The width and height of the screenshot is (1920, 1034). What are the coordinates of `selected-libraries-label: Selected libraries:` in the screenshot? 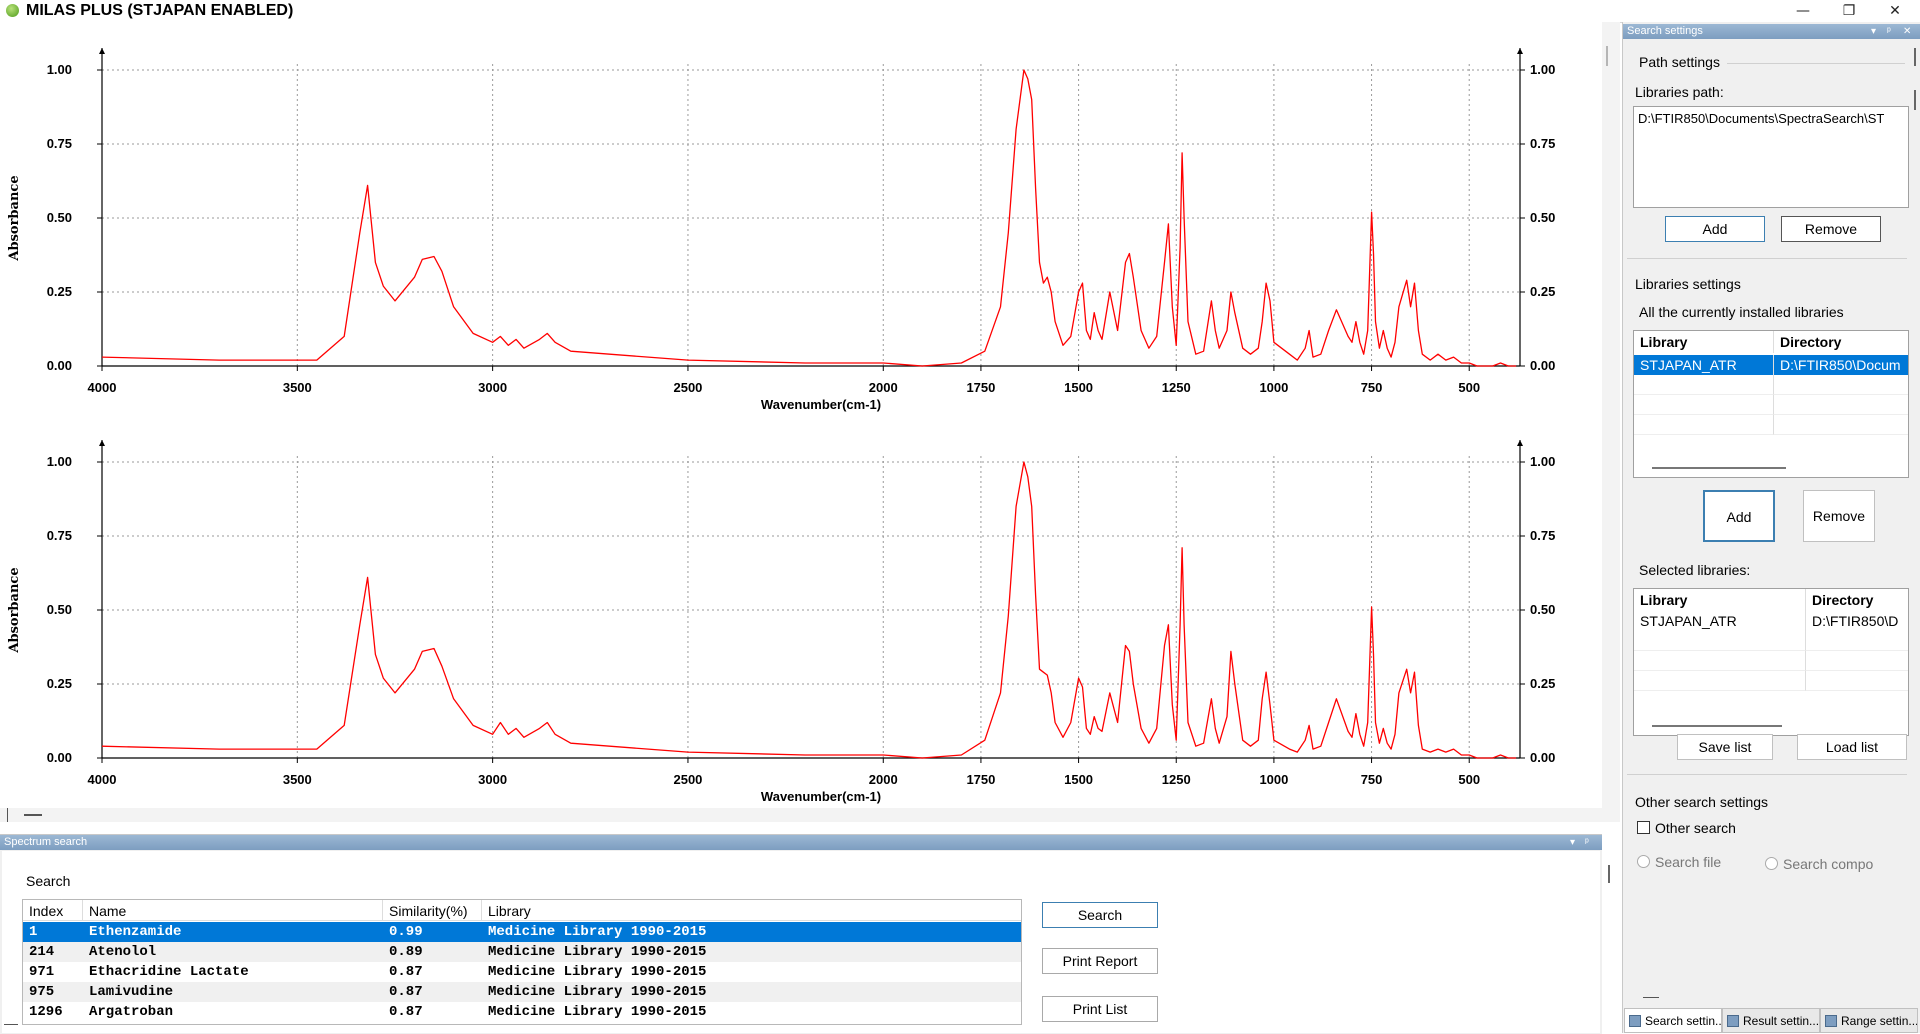 It's located at (1695, 570).